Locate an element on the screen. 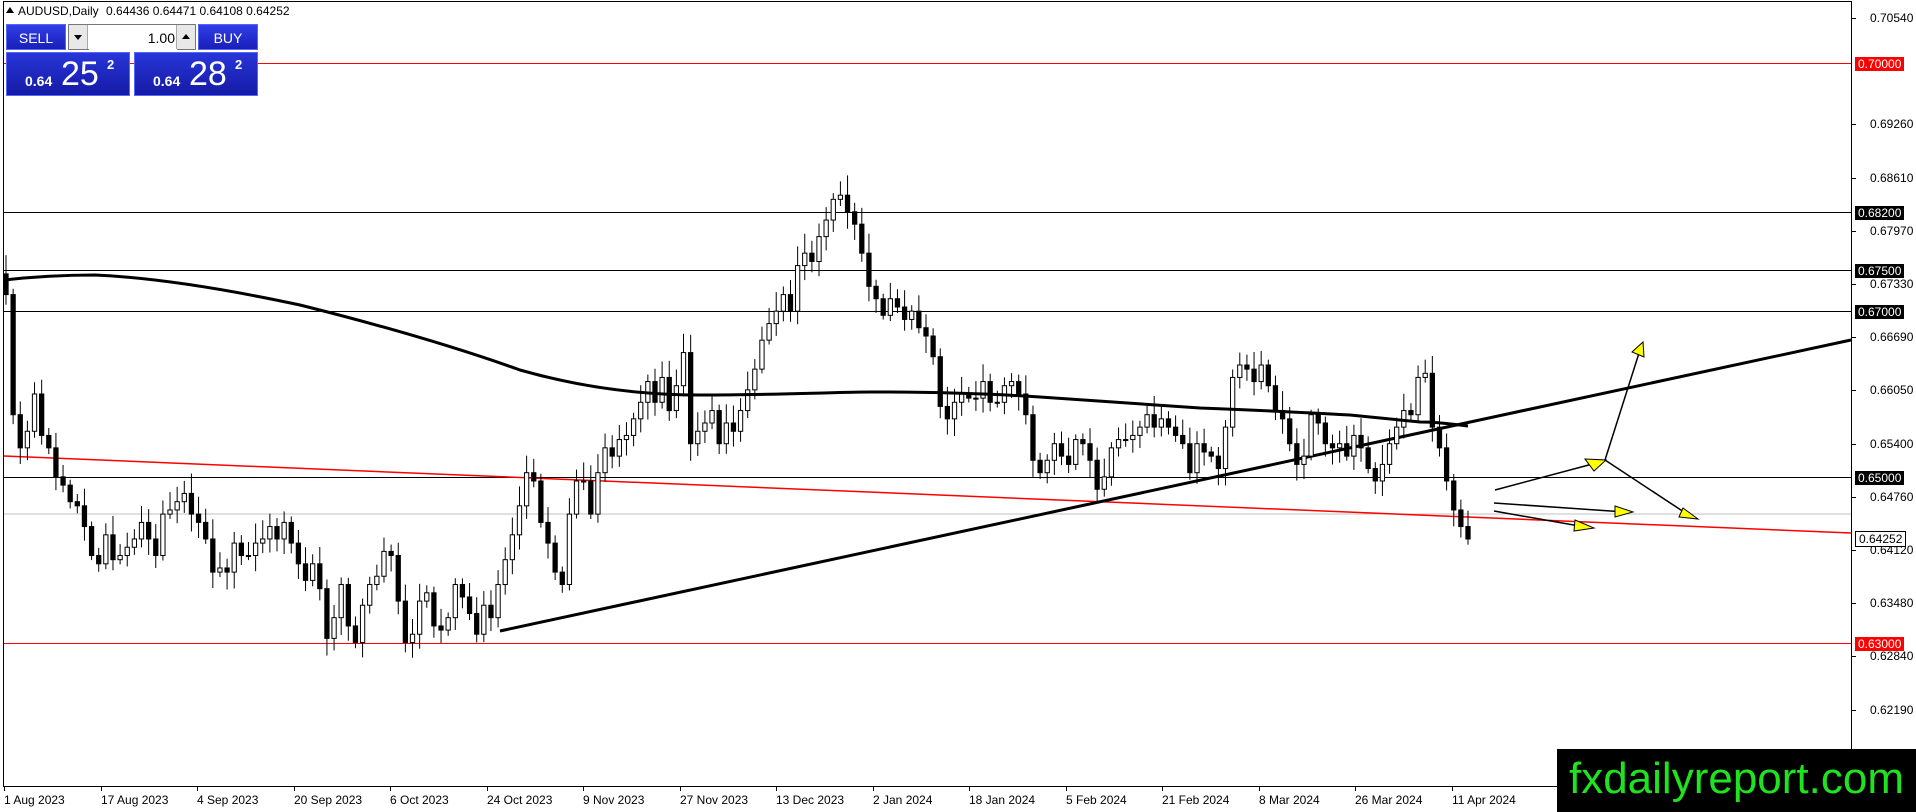  date-tick-label: 20 Sep 2023 is located at coordinates (328, 800).